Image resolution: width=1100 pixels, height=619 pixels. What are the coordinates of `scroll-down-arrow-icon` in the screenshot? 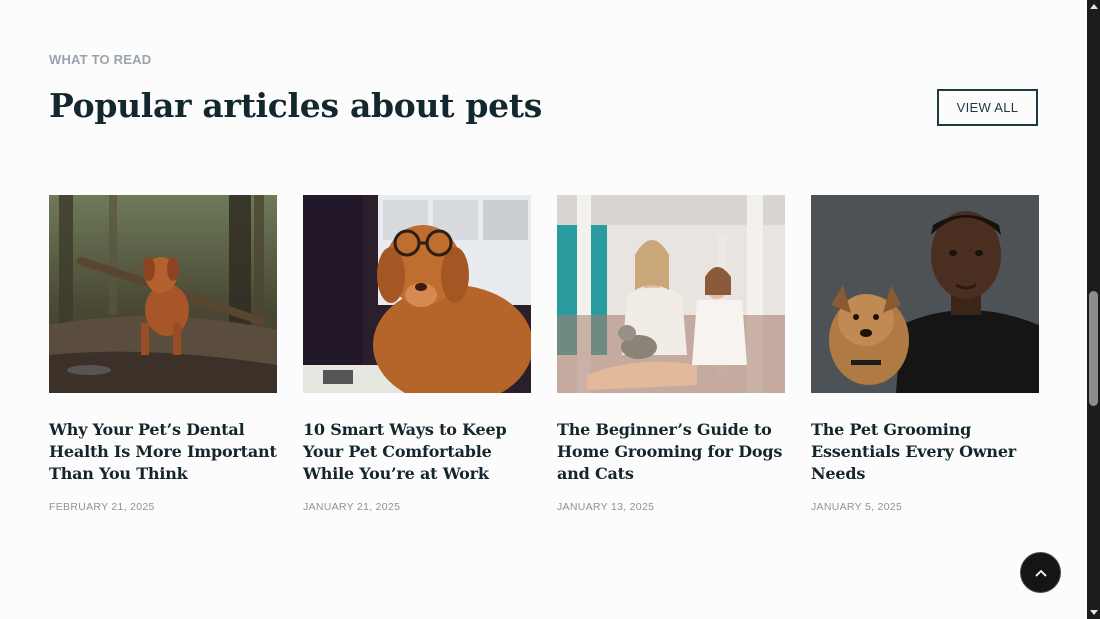 It's located at (1094, 612).